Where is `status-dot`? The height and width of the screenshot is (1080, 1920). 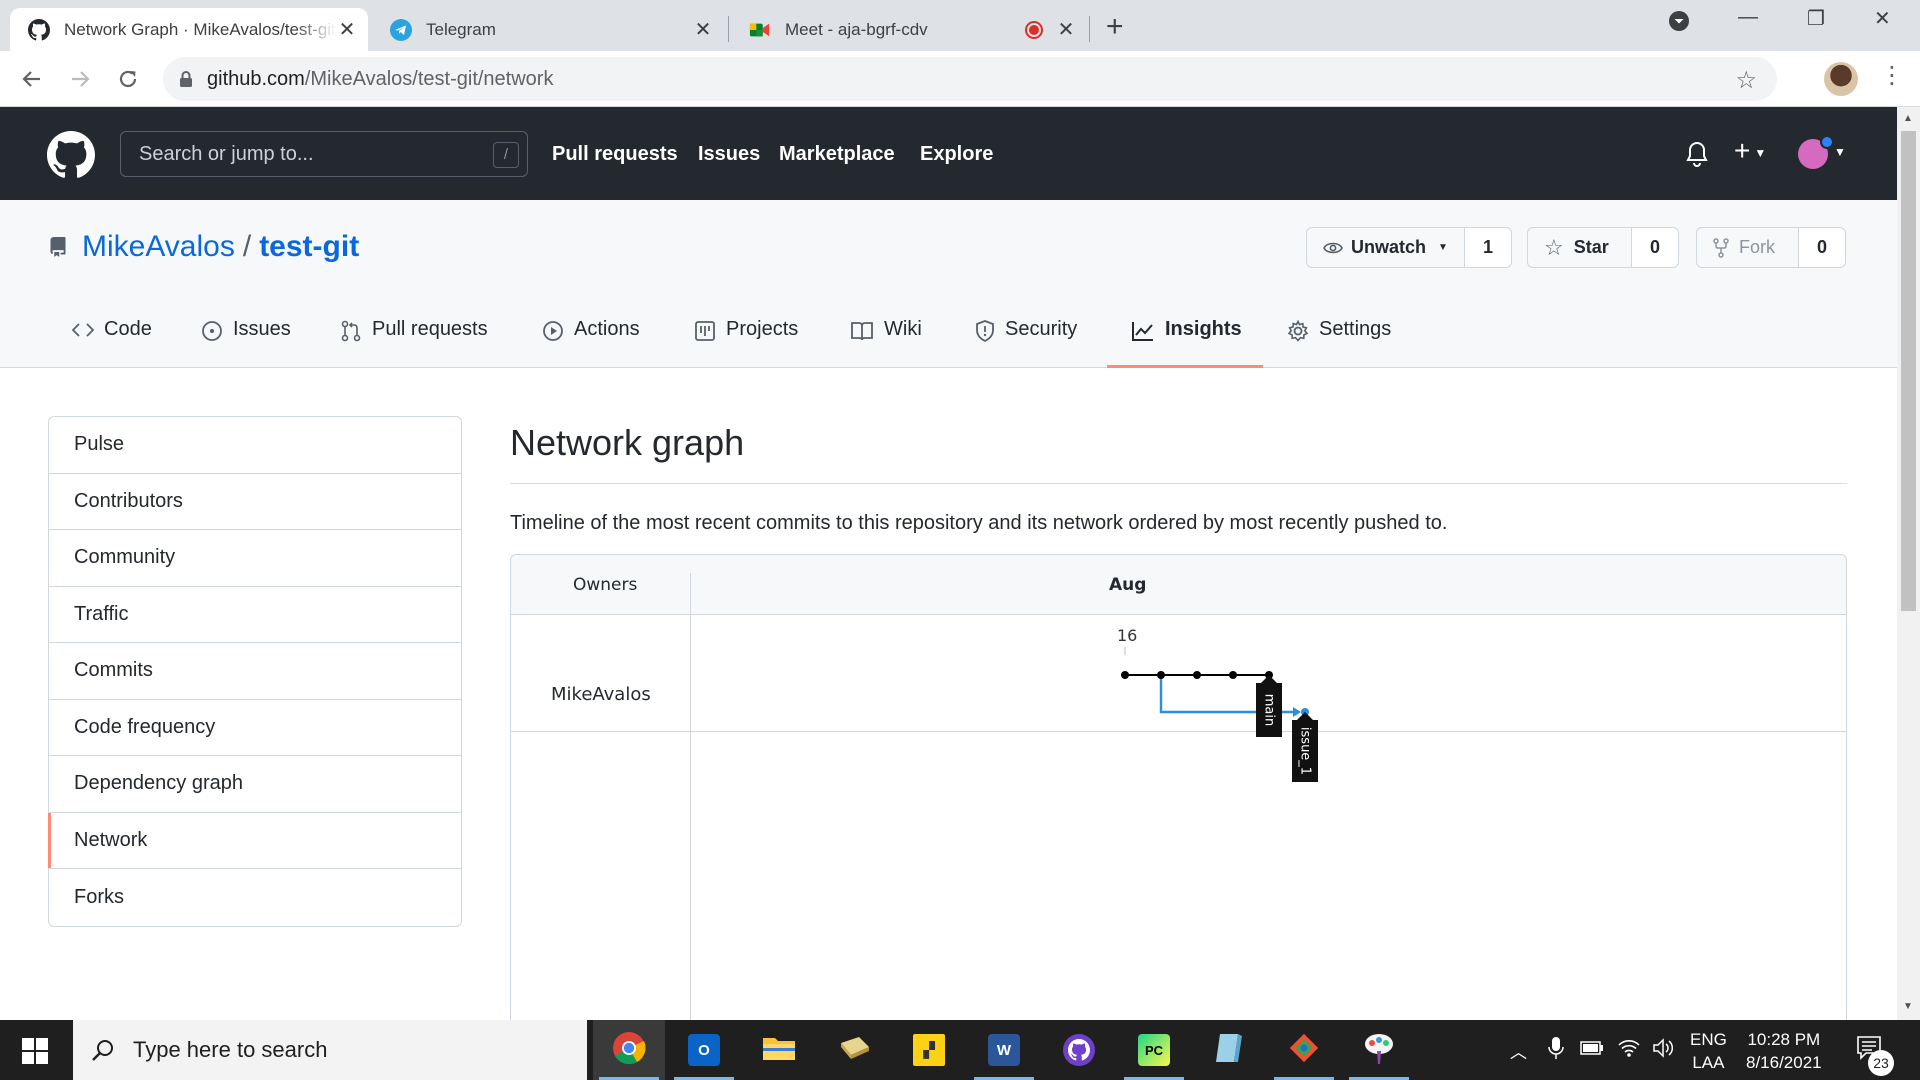 status-dot is located at coordinates (1827, 142).